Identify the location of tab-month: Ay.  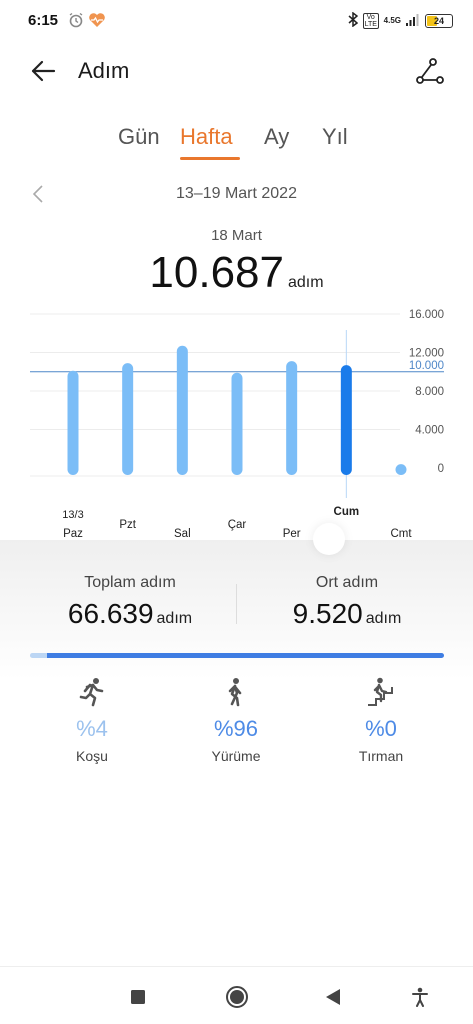
(276, 137).